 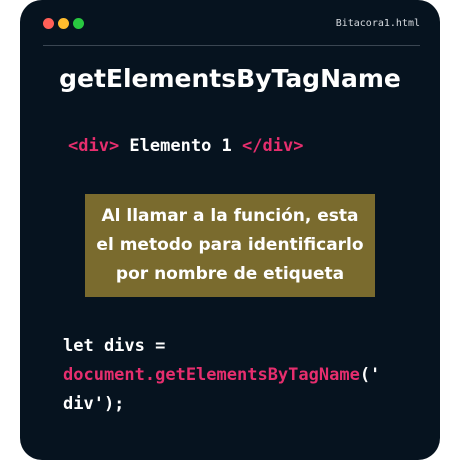 I want to click on js-call-args: (', so click(x=370, y=375).